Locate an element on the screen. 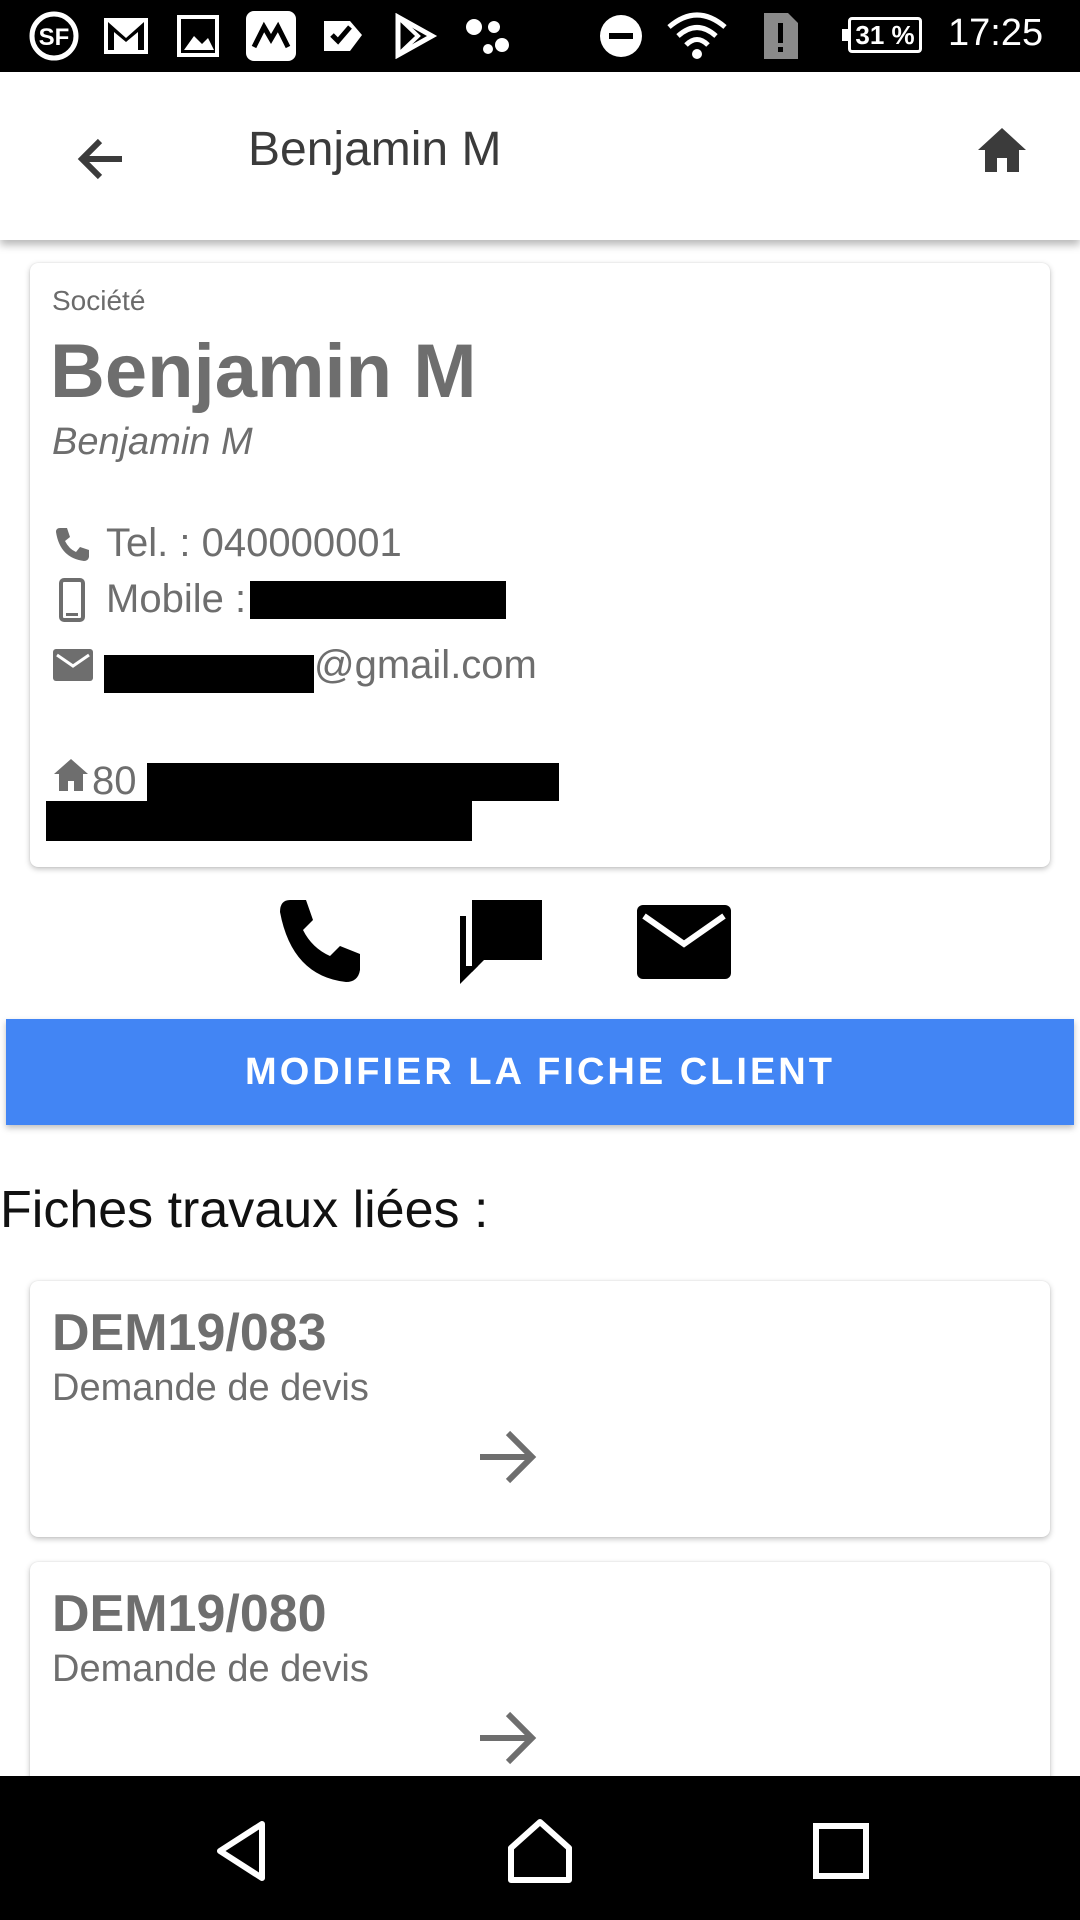 The width and height of the screenshot is (1080, 1920). redacted-address-line1 is located at coordinates (352, 781).